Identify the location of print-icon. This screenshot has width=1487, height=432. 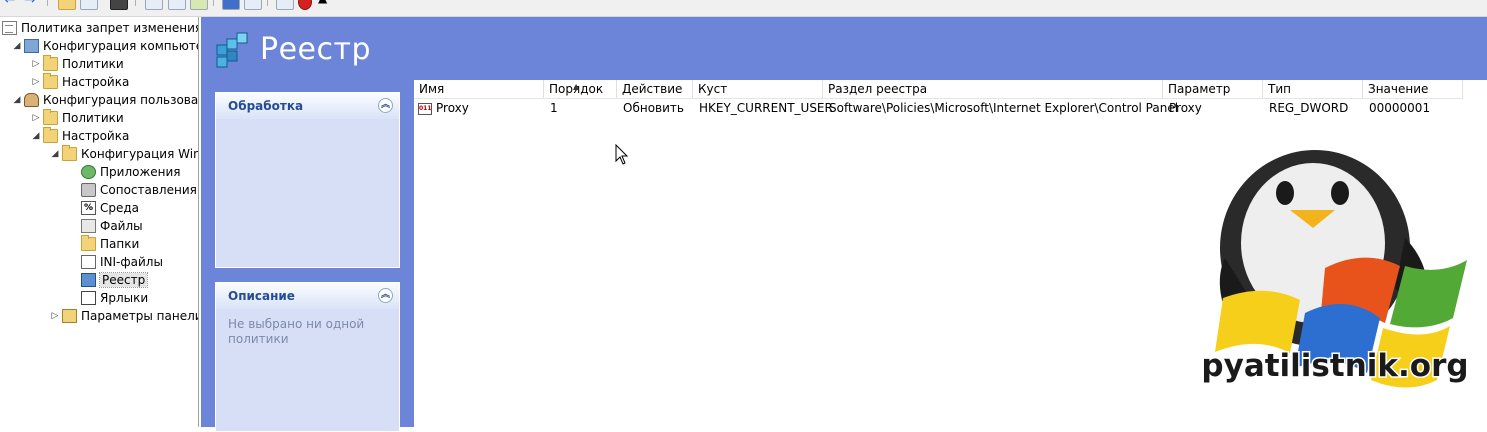
(119, 5).